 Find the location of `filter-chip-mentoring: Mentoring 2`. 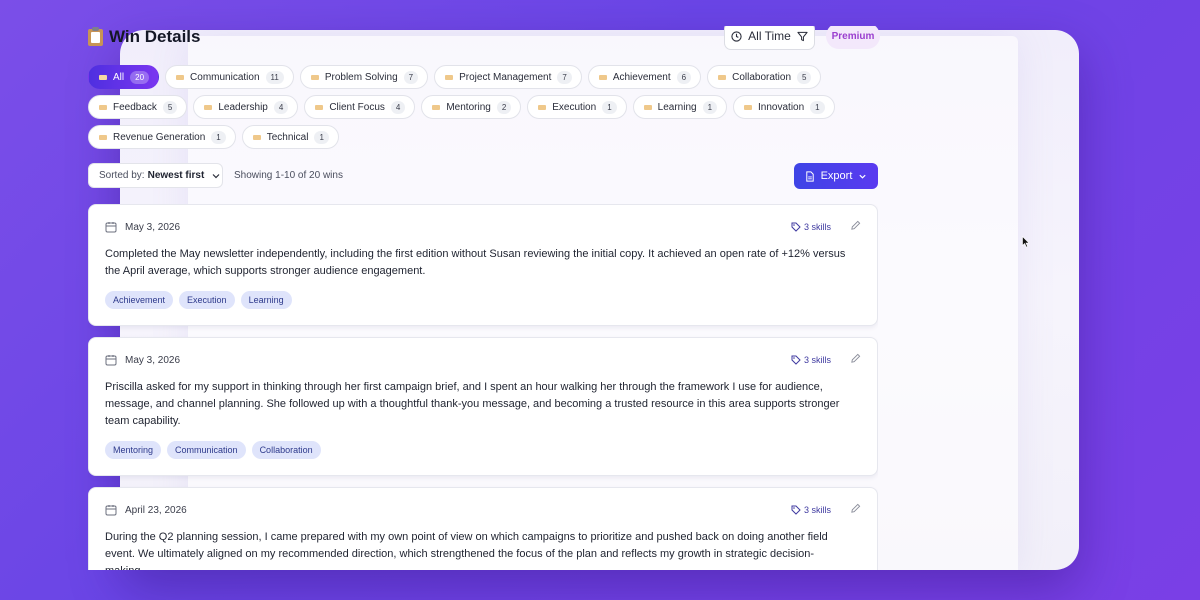

filter-chip-mentoring: Mentoring 2 is located at coordinates (471, 107).